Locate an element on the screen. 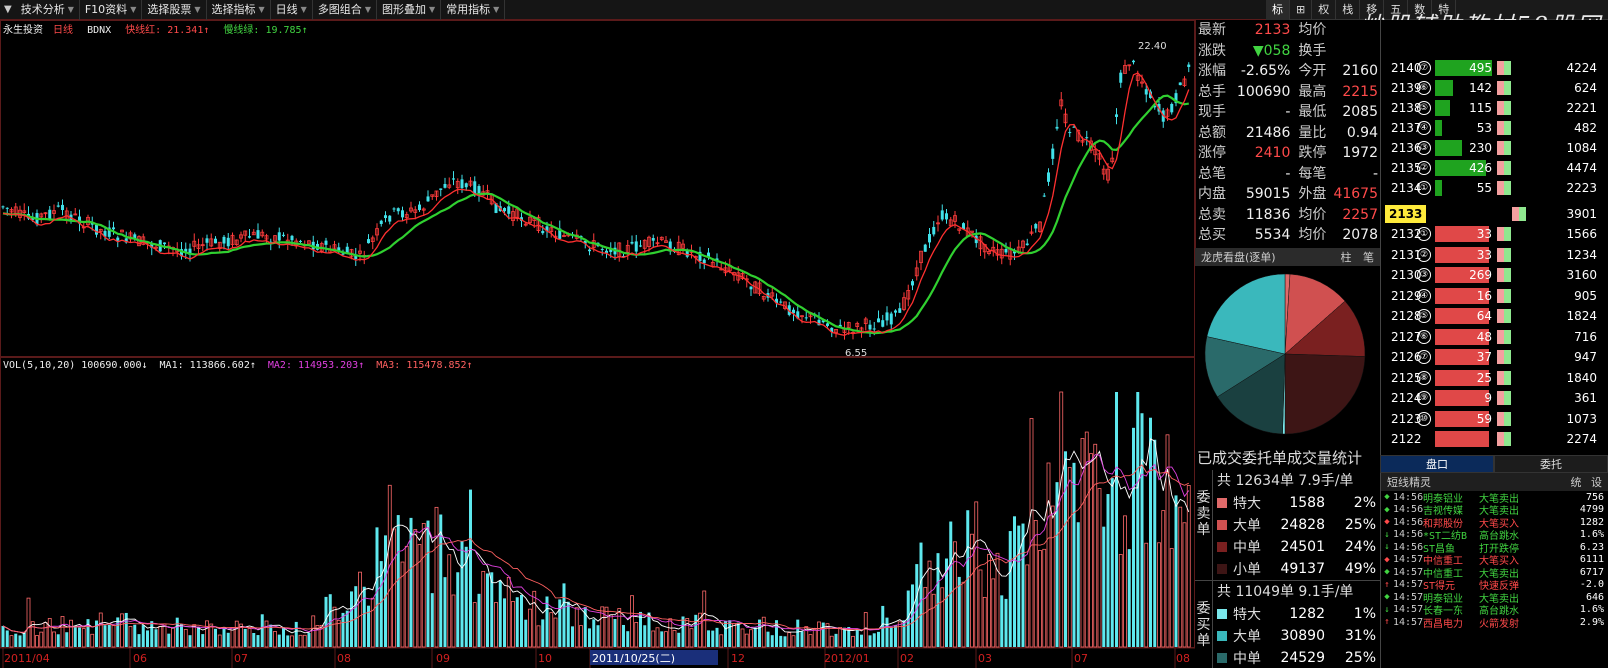 This screenshot has width=1608, height=668. quote-key2: 均价 is located at coordinates (1312, 214).